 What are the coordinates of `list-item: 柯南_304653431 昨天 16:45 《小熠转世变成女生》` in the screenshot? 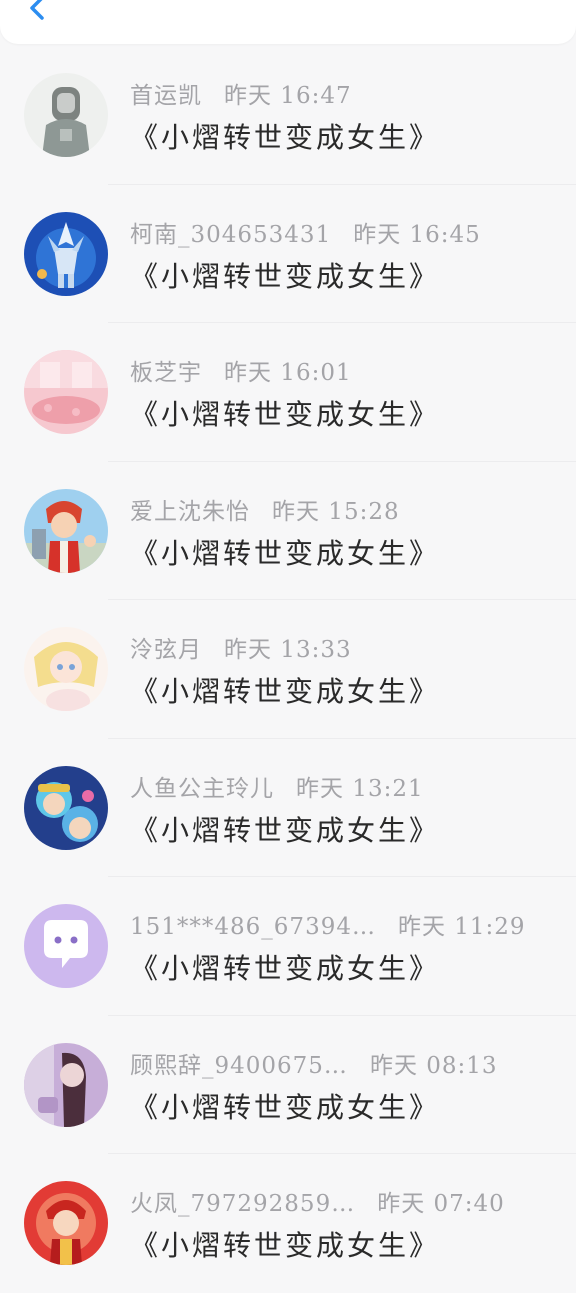 It's located at (288, 254).